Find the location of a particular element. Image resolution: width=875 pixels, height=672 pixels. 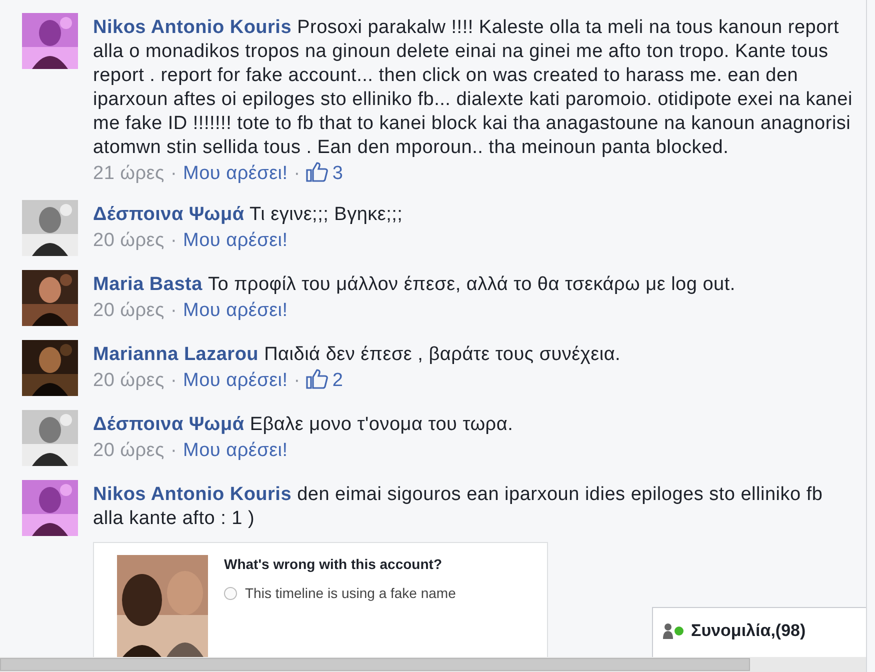

like-count: 3 is located at coordinates (338, 173).